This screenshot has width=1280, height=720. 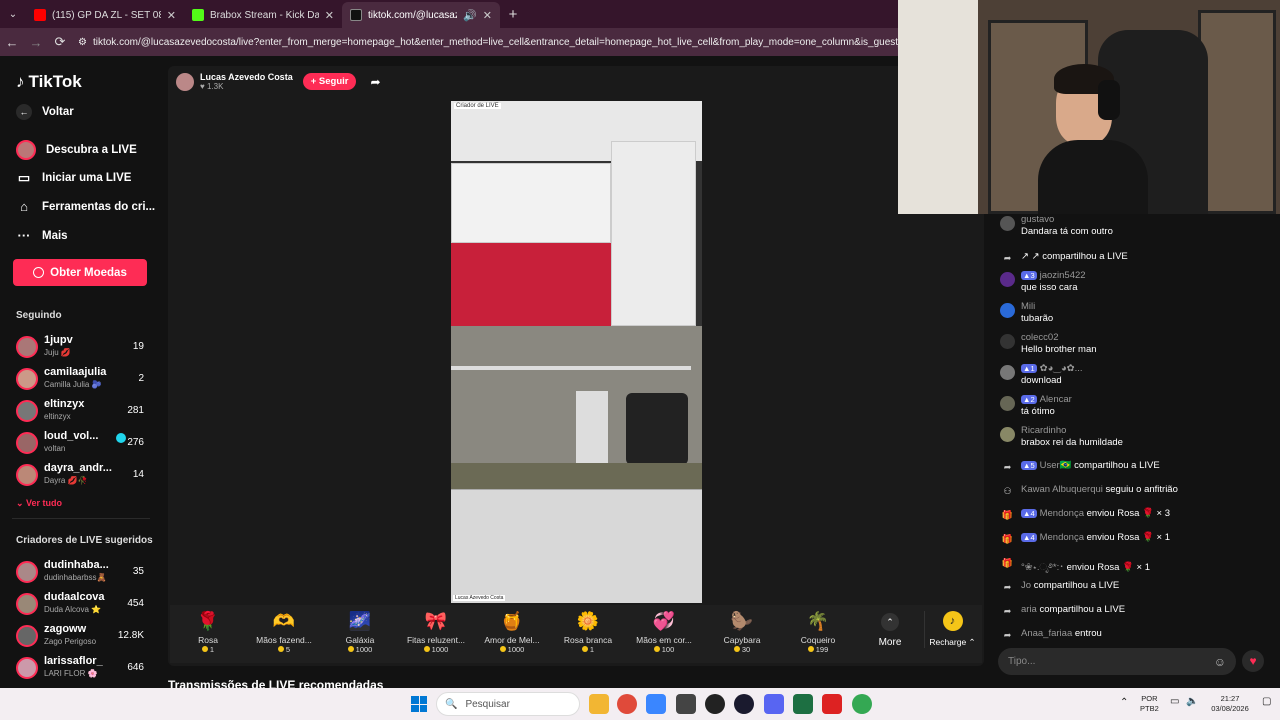 I want to click on following-account: 1jupv Juju 💋 19, so click(x=81, y=347).